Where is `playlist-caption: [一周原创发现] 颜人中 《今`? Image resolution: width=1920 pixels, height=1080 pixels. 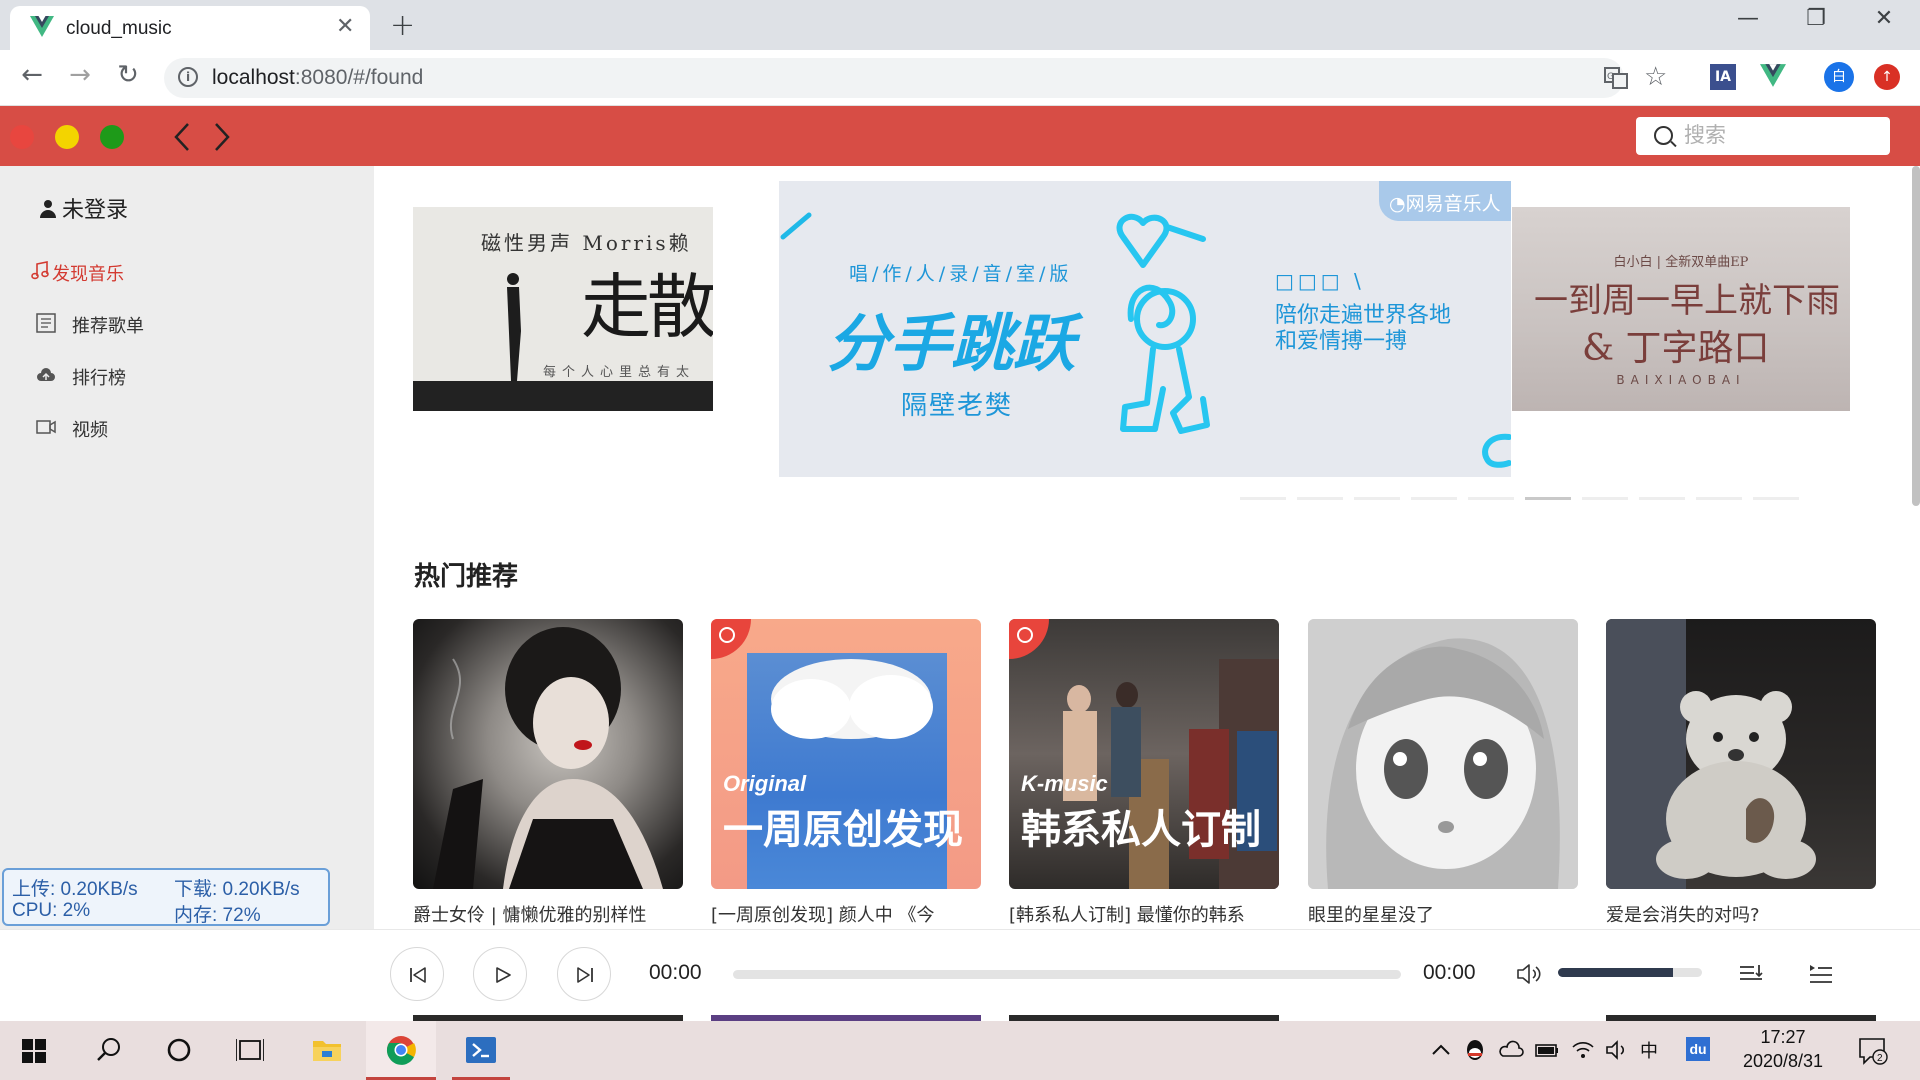 playlist-caption: [一周原创发现] 颜人中 《今 is located at coordinates (846, 914).